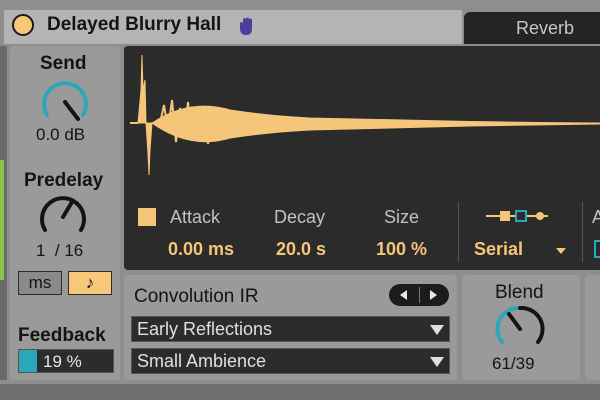  What do you see at coordinates (596, 217) in the screenshot?
I see `cut-label: A` at bounding box center [596, 217].